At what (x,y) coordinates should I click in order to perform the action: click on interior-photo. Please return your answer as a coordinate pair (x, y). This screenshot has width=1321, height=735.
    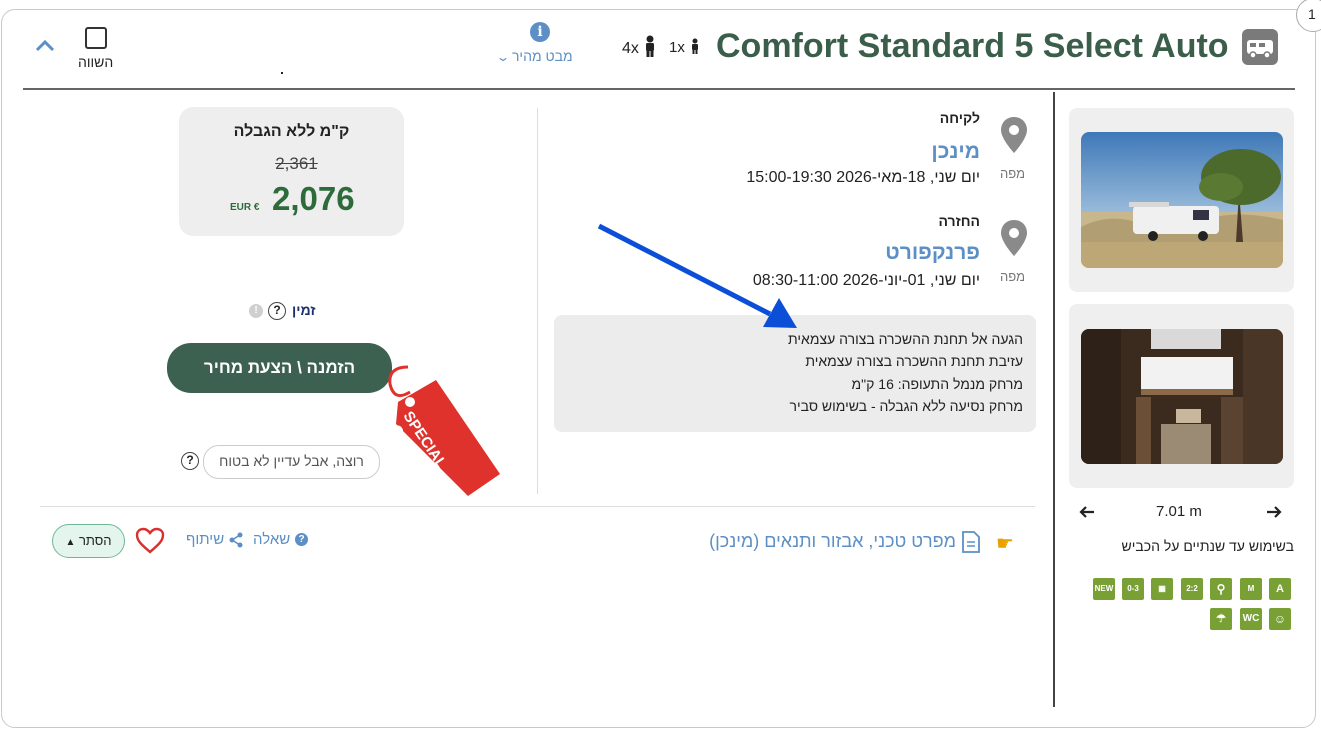
    Looking at the image, I should click on (1182, 396).